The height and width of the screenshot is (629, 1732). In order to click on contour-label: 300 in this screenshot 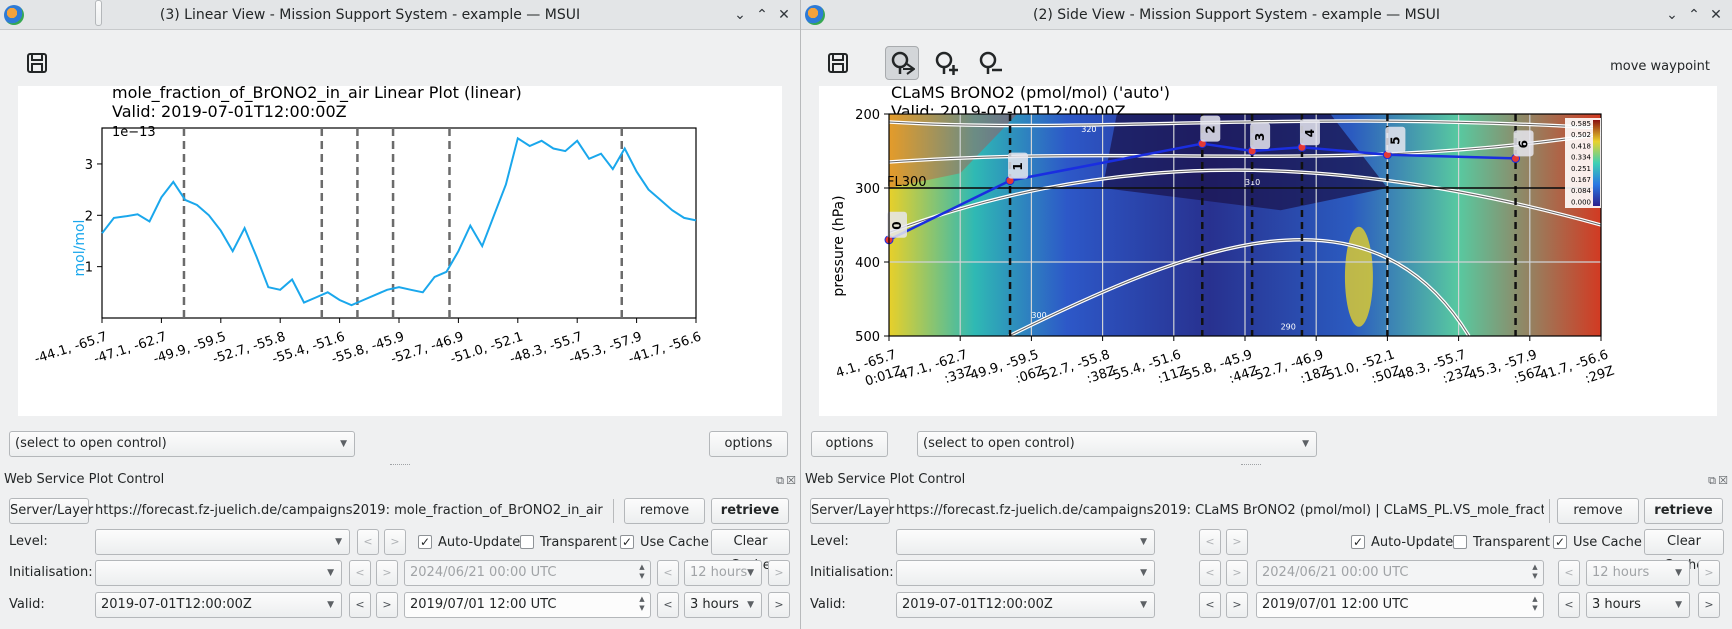, I will do `click(1038, 315)`.